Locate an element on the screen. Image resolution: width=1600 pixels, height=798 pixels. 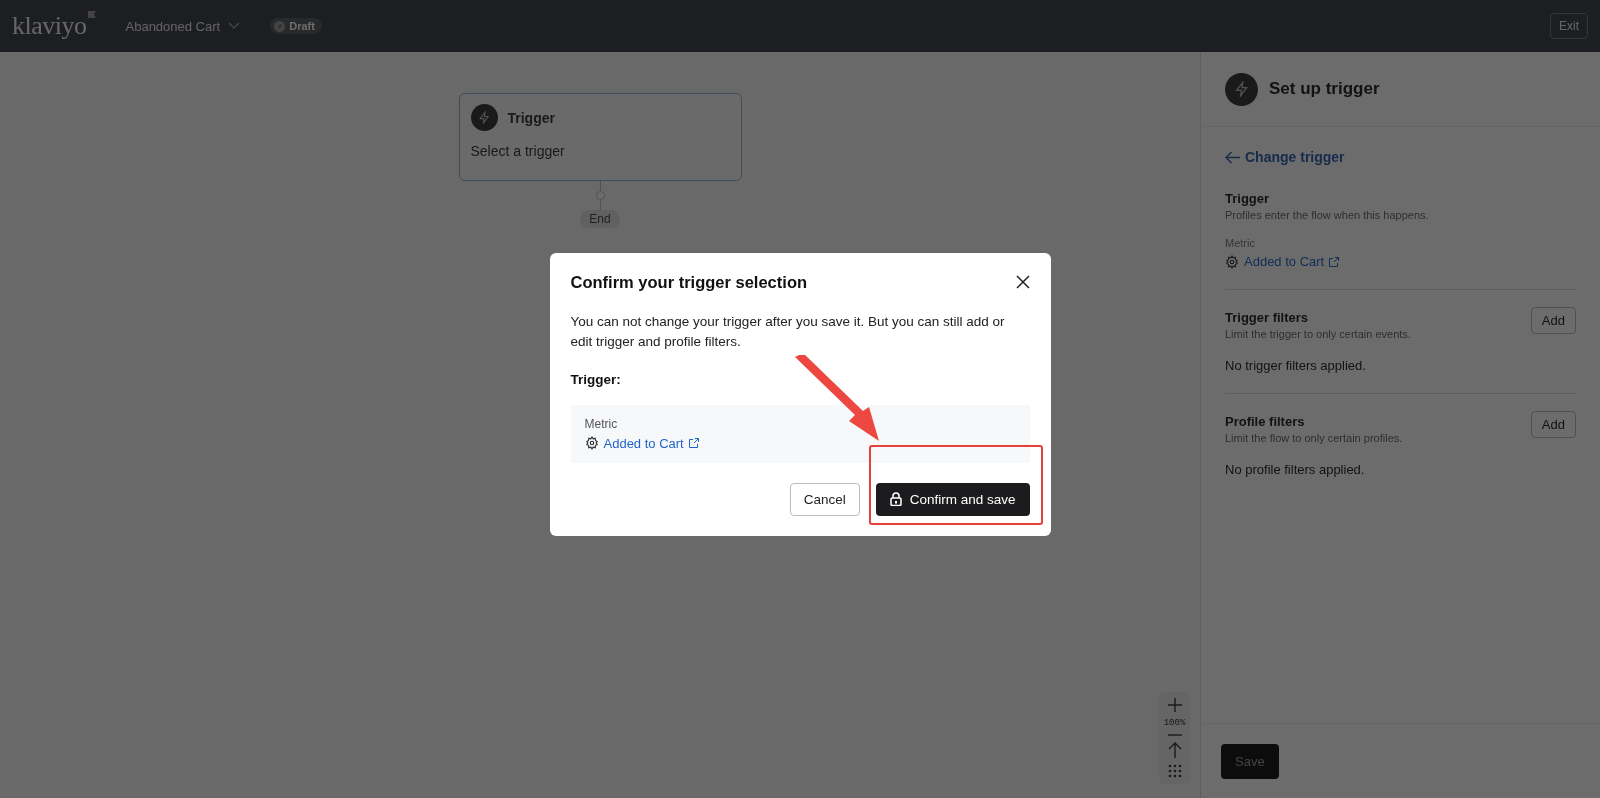
minus-icon is located at coordinates (1174, 735).